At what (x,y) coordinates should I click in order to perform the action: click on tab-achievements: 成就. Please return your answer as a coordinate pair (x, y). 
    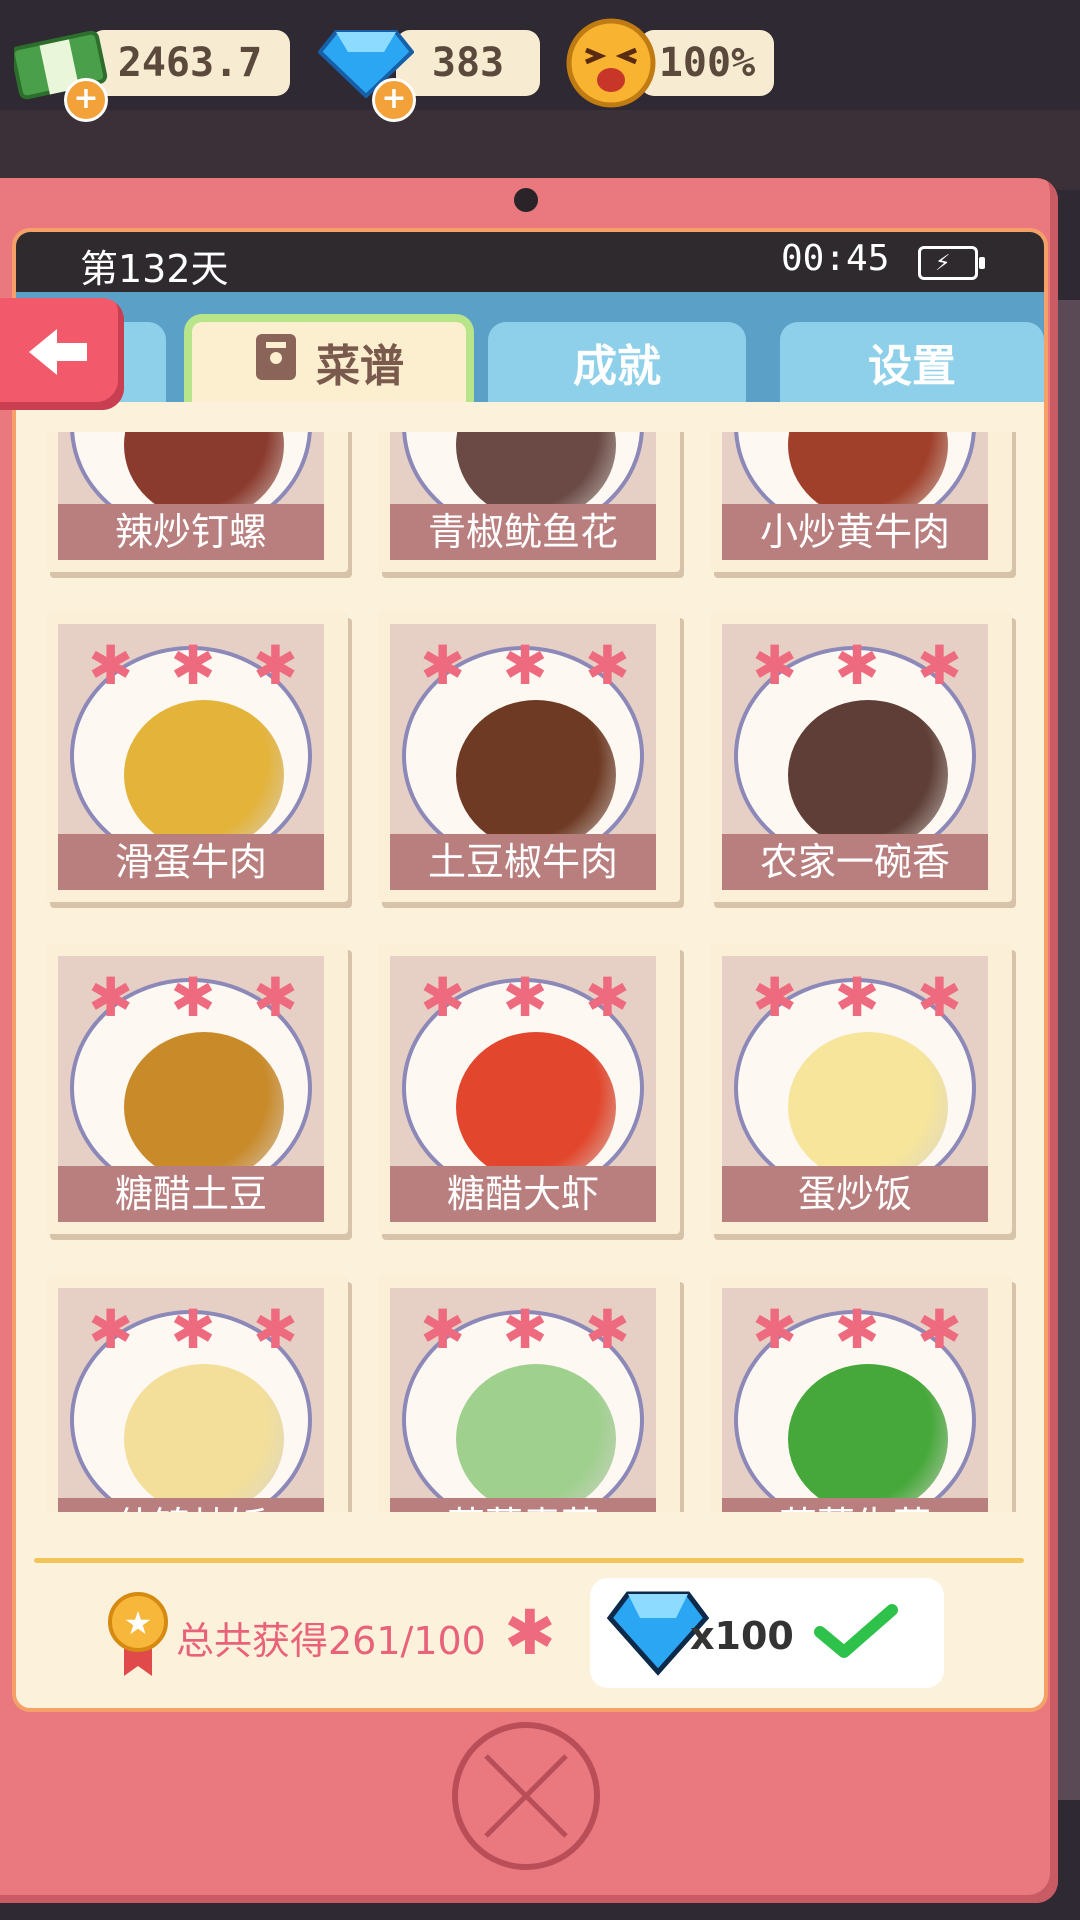
    Looking at the image, I should click on (617, 362).